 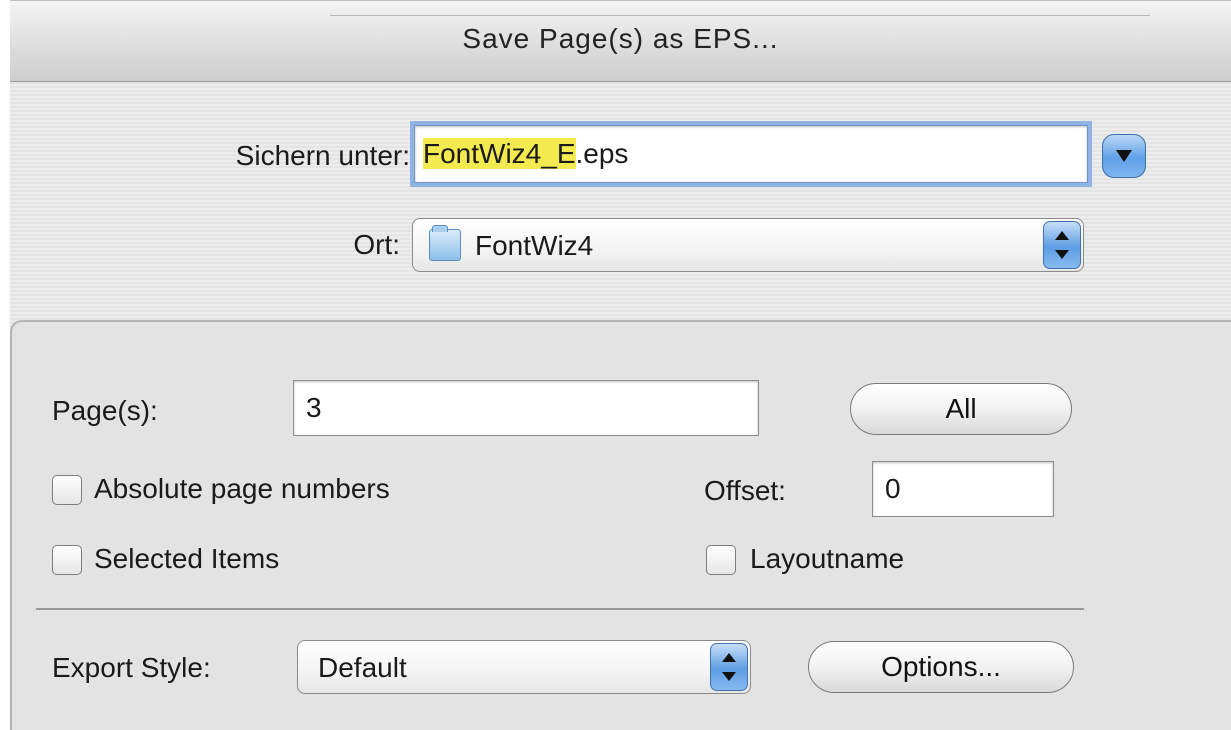 I want to click on offset-value: 0, so click(x=893, y=488).